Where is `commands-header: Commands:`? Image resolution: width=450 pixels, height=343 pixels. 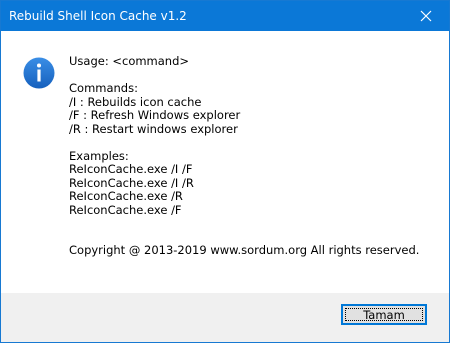
commands-header: Commands: is located at coordinates (103, 88).